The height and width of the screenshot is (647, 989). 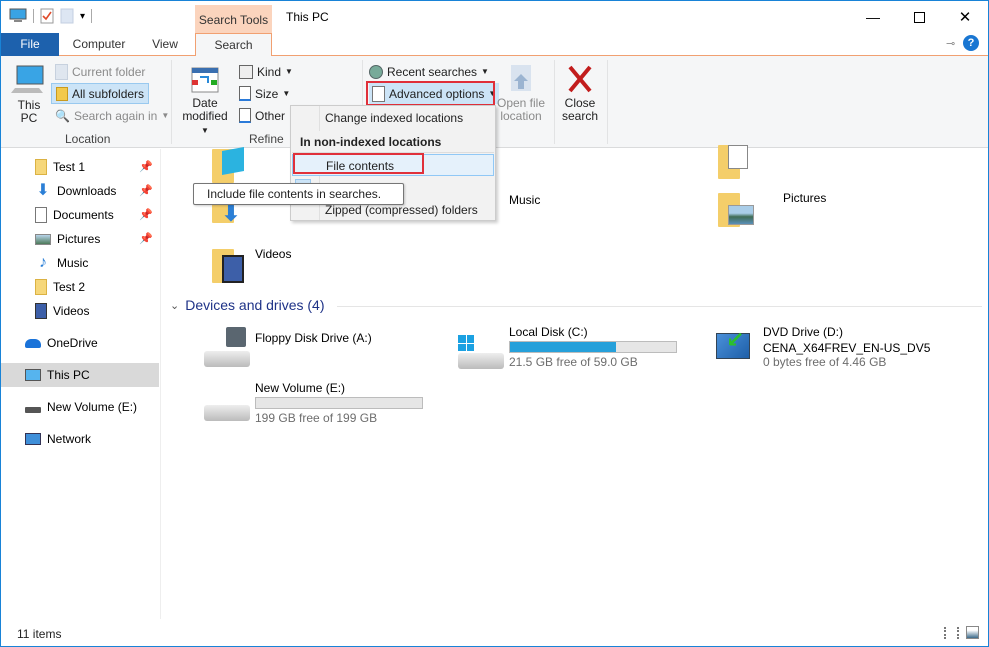 I want to click on all-subfolders-button: All subfolders, so click(x=100, y=93).